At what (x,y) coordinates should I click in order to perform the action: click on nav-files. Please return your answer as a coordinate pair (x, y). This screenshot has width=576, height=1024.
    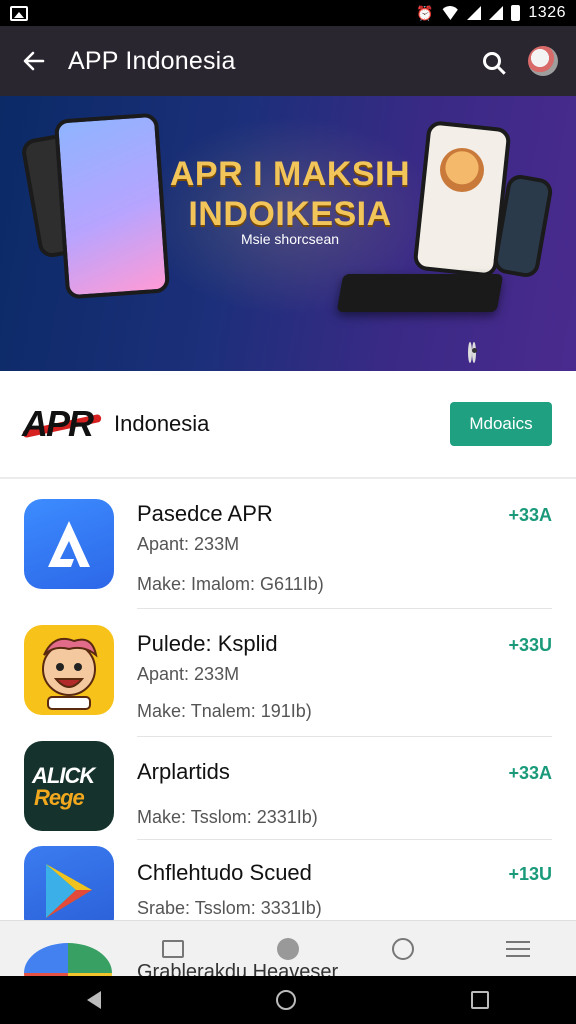
    Looking at the image, I should click on (173, 949).